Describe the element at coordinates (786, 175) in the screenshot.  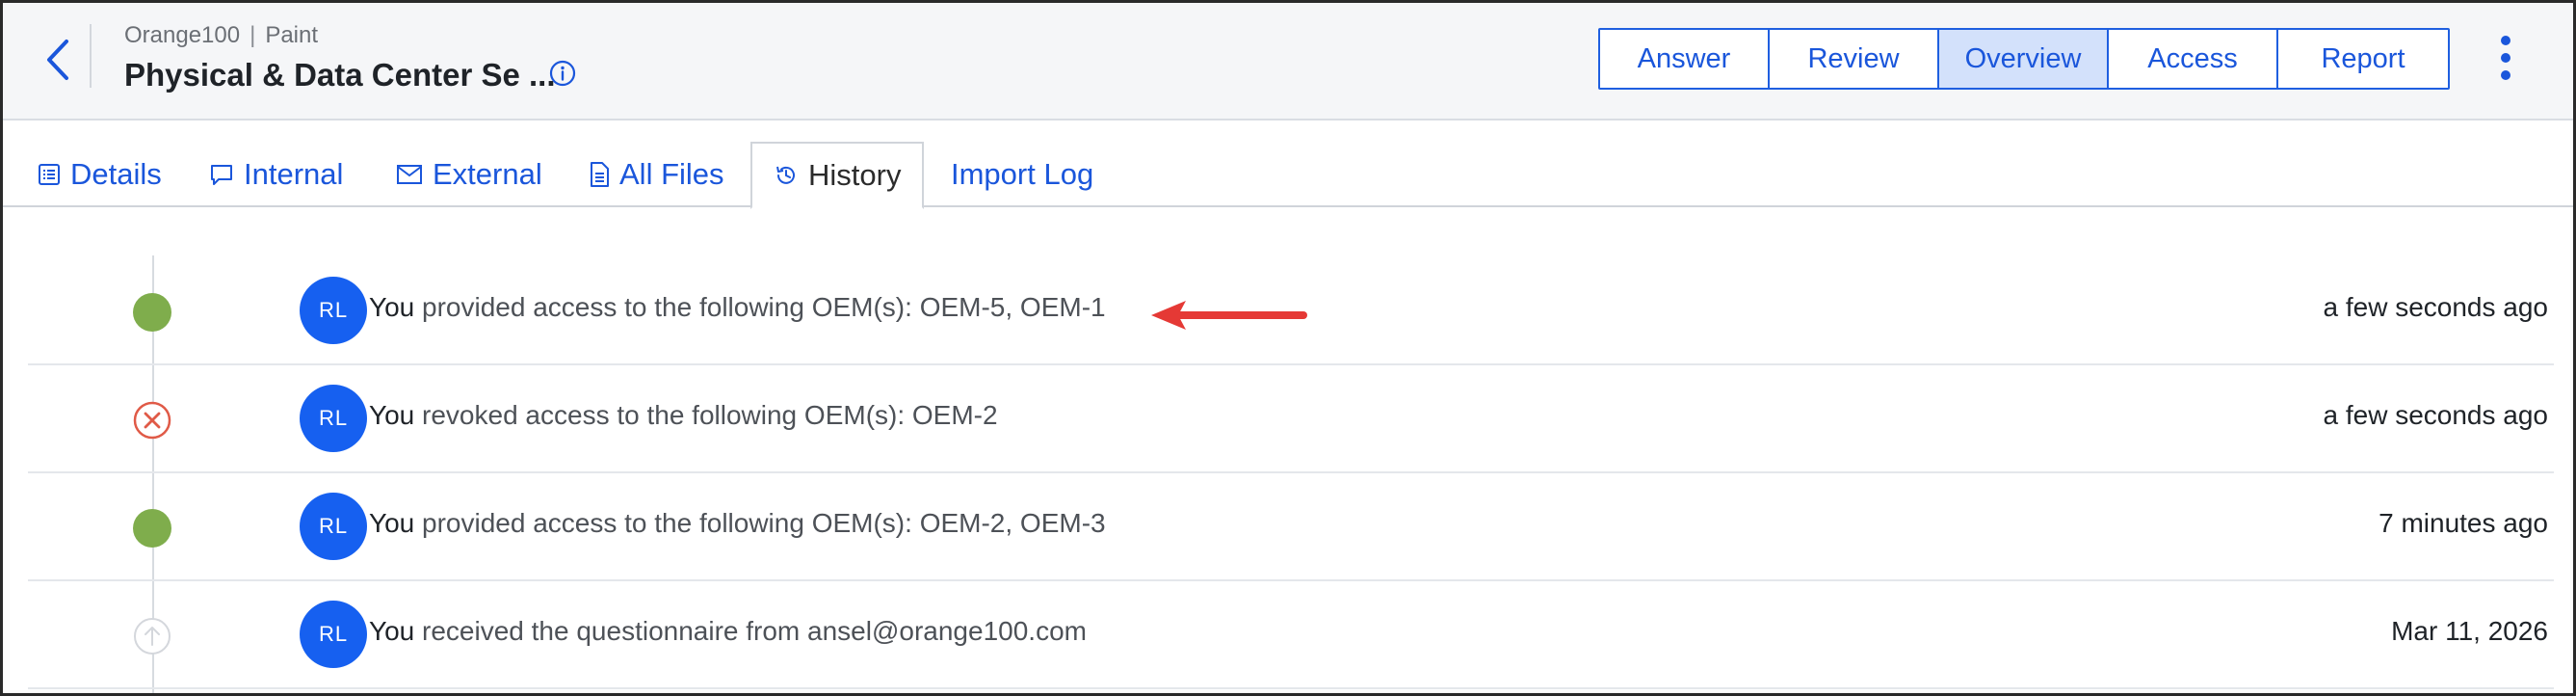
I see `history-icon` at that location.